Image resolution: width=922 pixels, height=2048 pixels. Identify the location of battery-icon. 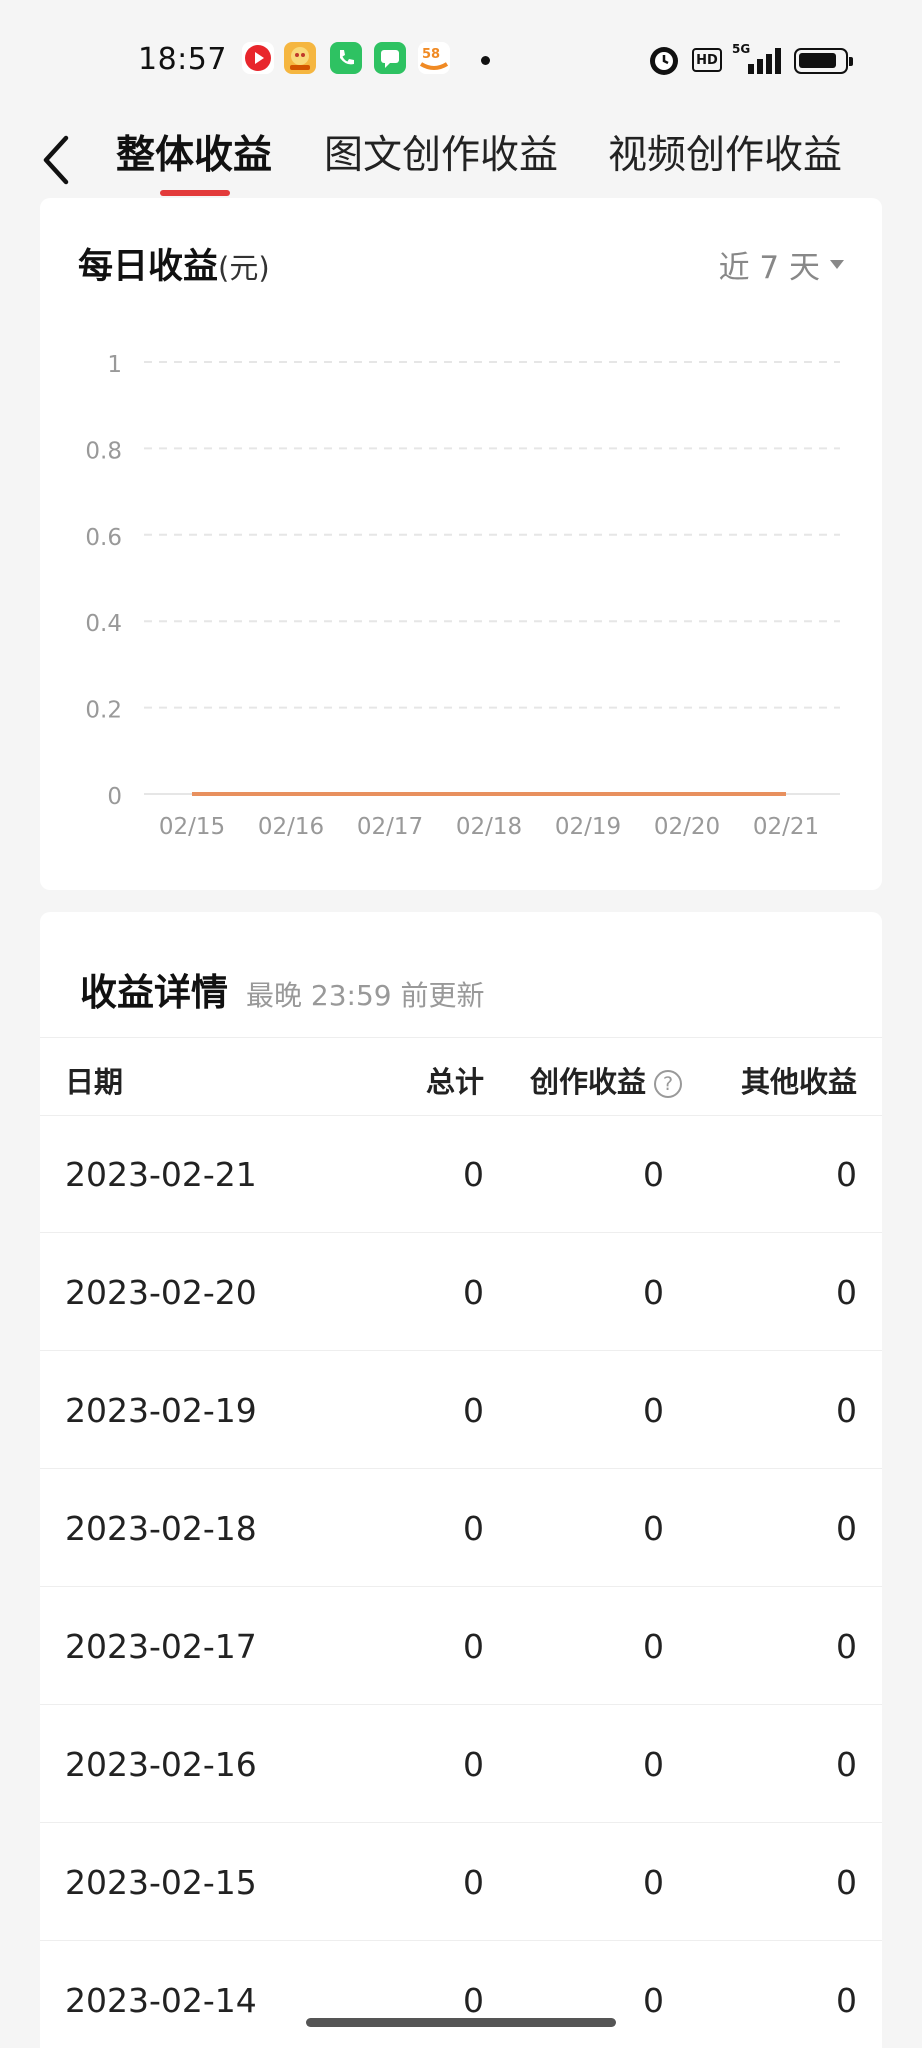
(823, 61).